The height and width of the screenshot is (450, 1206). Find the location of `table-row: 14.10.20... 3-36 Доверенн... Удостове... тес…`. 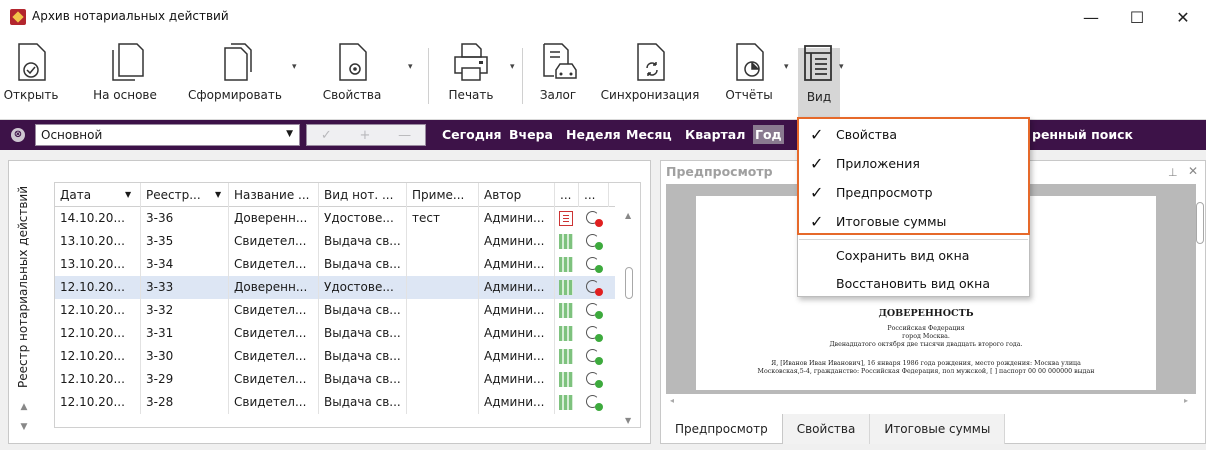

table-row: 14.10.20... 3-36 Доверенн... Удостове... тес… is located at coordinates (335, 218).